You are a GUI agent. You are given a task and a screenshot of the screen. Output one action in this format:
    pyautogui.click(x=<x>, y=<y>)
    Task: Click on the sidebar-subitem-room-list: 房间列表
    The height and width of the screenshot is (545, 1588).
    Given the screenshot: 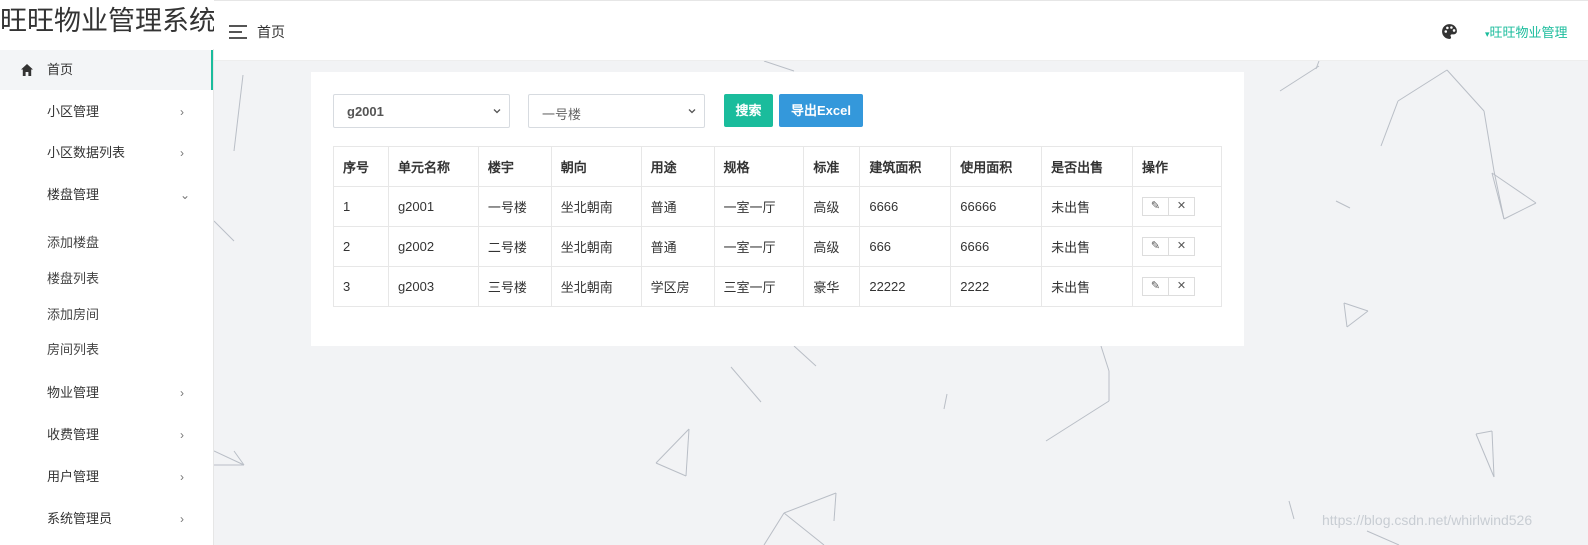 What is the action you would take?
    pyautogui.click(x=73, y=348)
    